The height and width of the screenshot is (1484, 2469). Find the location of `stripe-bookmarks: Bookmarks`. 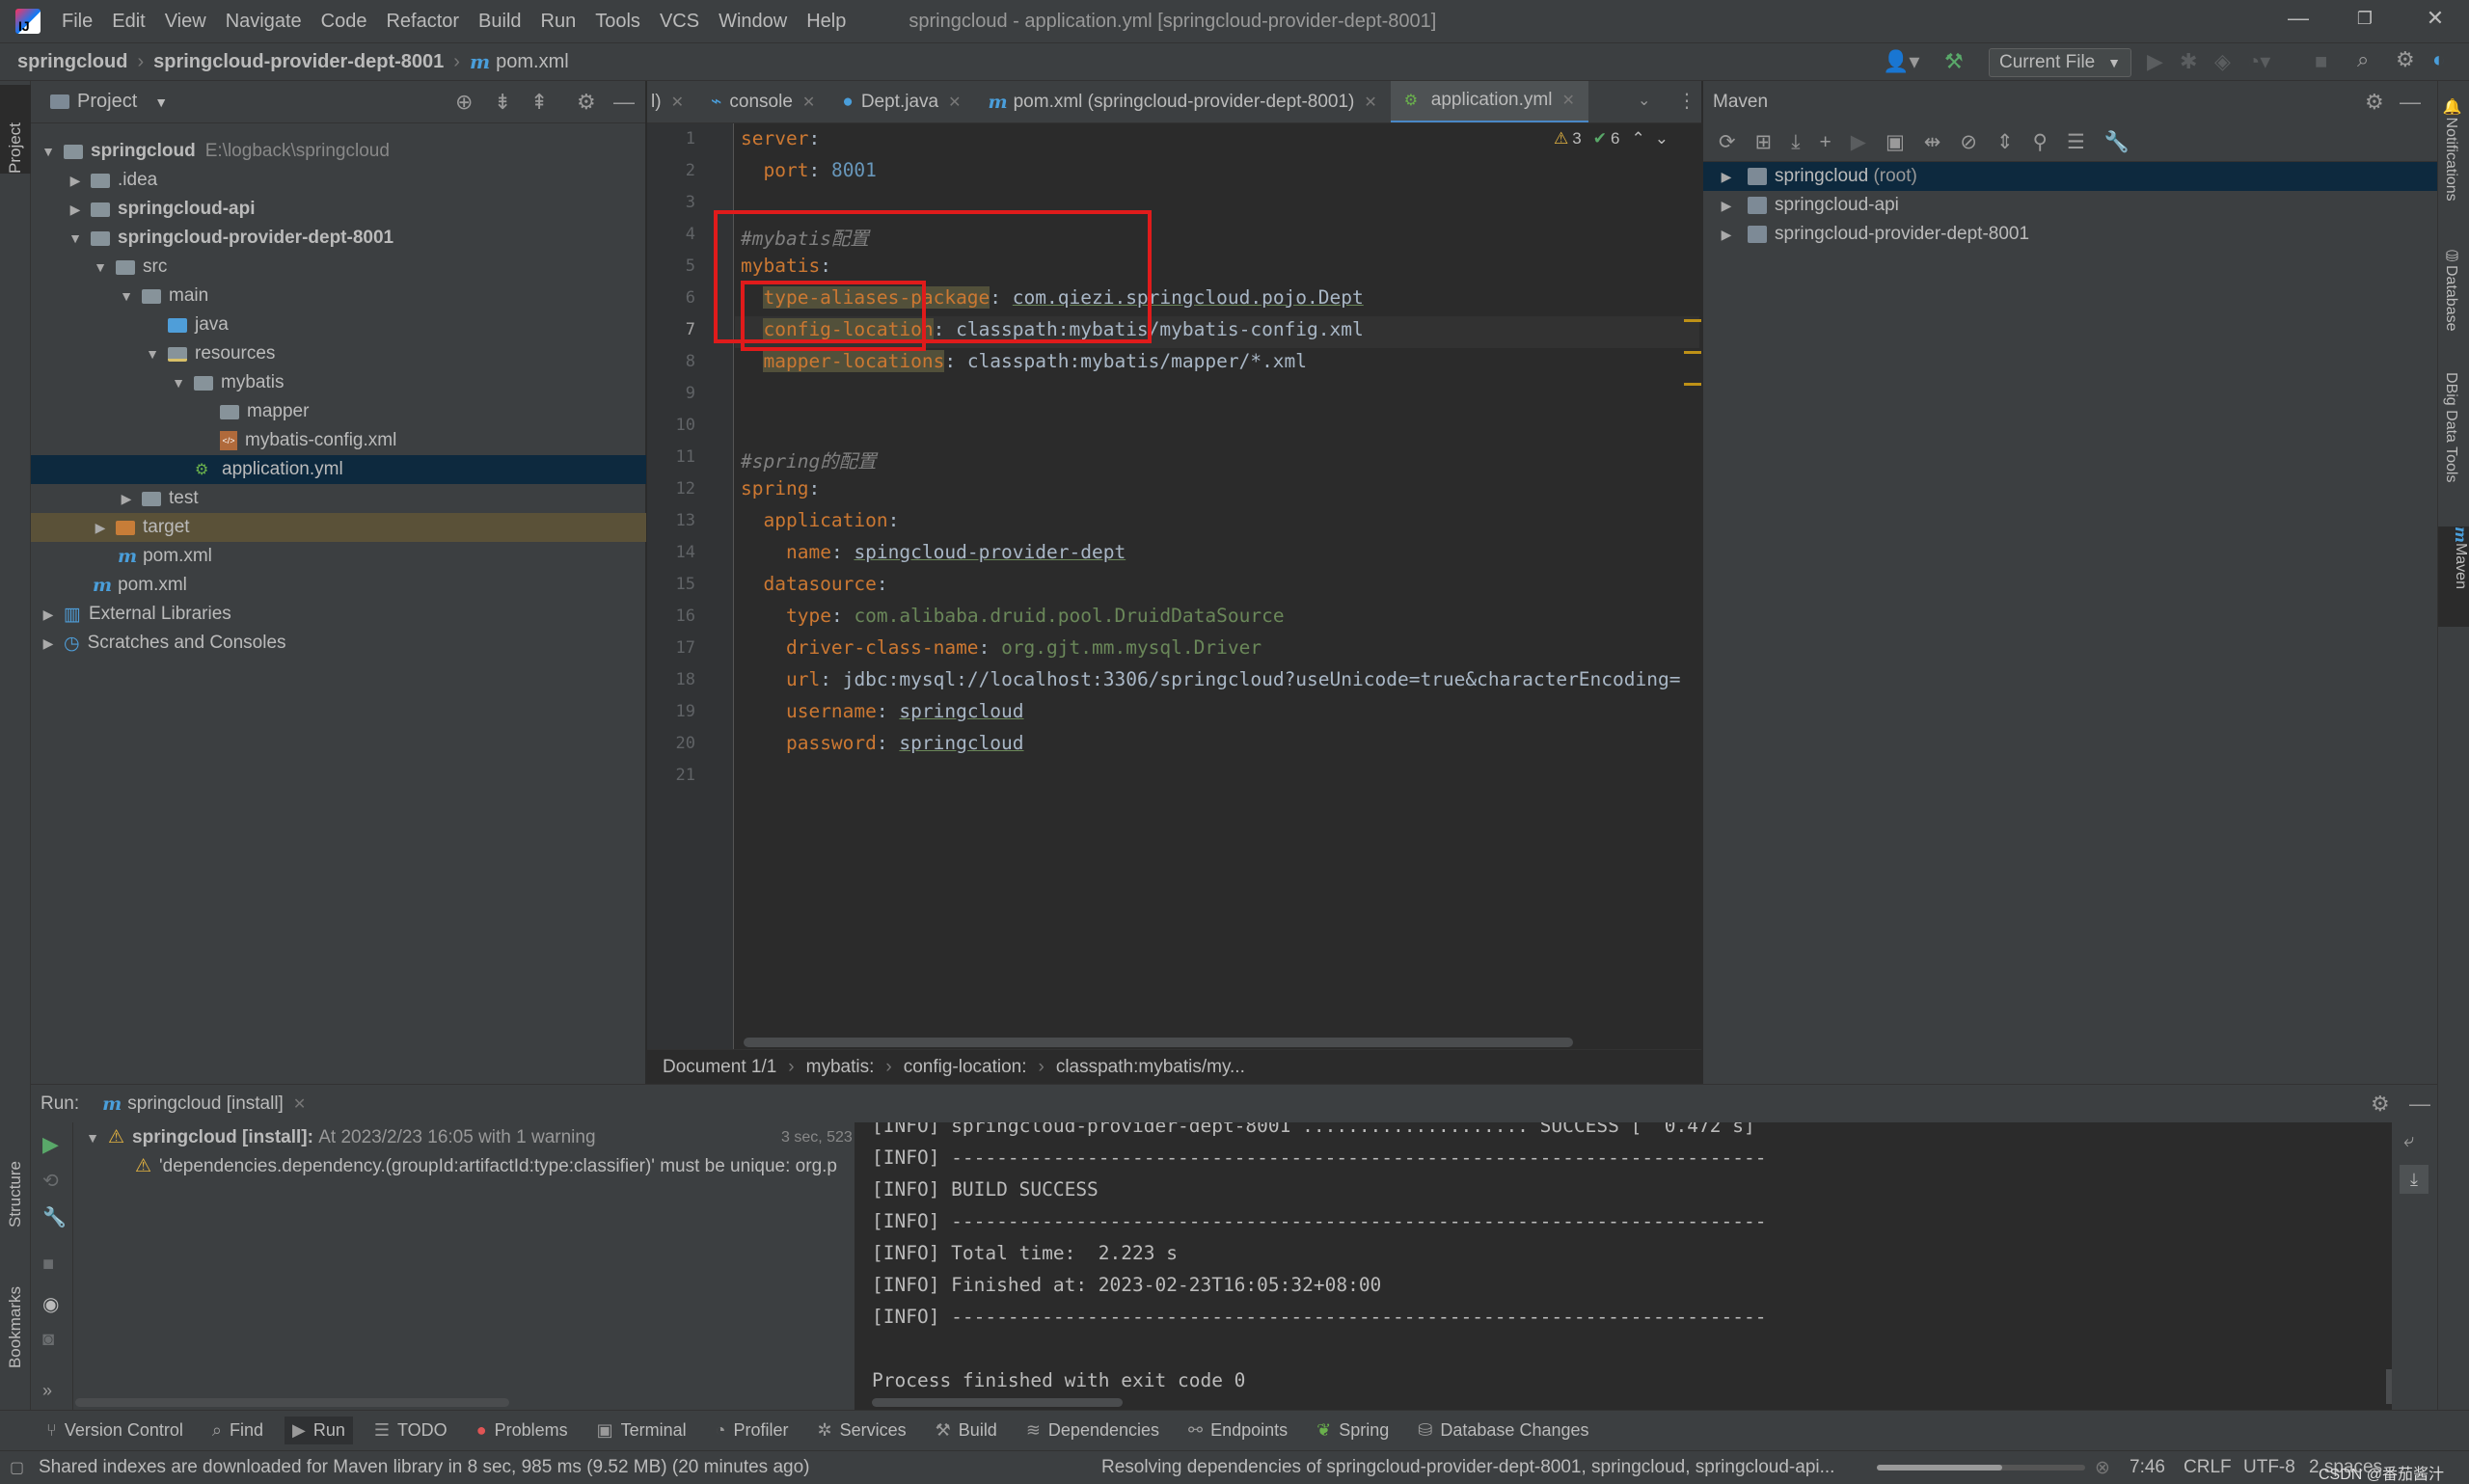

stripe-bookmarks: Bookmarks is located at coordinates (16, 1327).